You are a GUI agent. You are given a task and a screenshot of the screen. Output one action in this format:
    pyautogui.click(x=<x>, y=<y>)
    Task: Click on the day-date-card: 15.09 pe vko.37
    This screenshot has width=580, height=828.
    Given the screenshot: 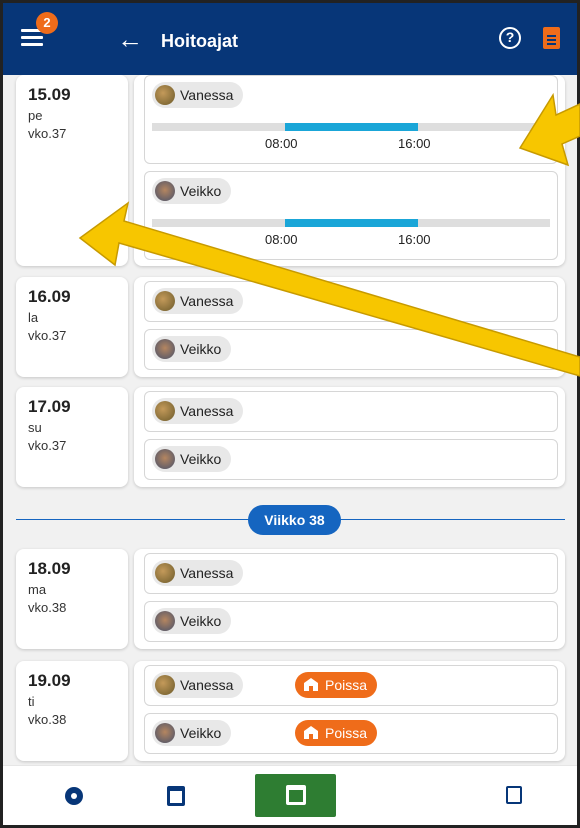 What is the action you would take?
    pyautogui.click(x=72, y=170)
    